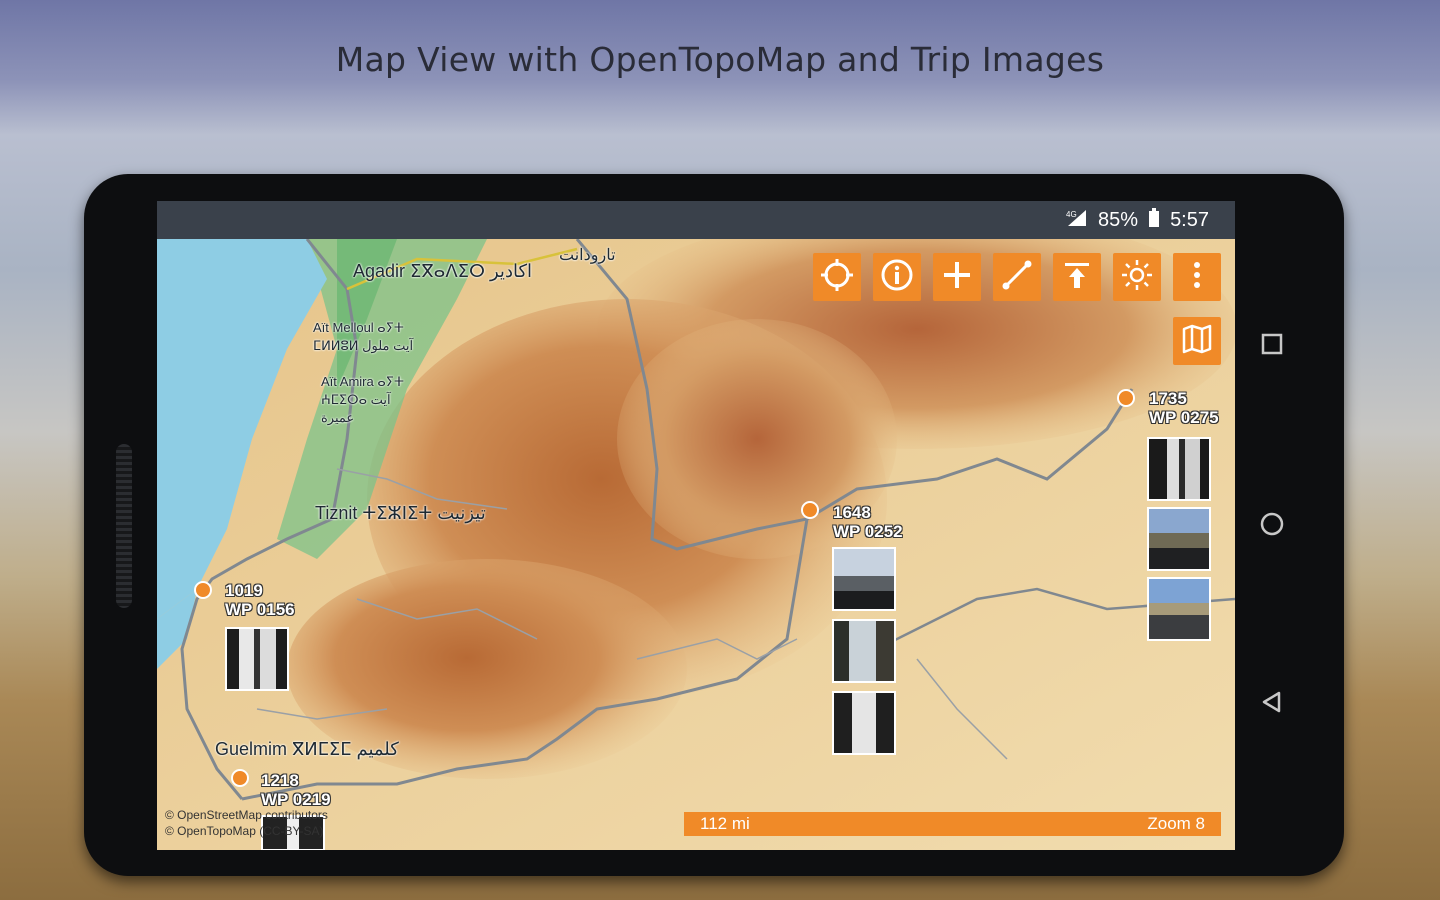  What do you see at coordinates (696, 220) in the screenshot?
I see `status-bar: 4G 85% 5:57` at bounding box center [696, 220].